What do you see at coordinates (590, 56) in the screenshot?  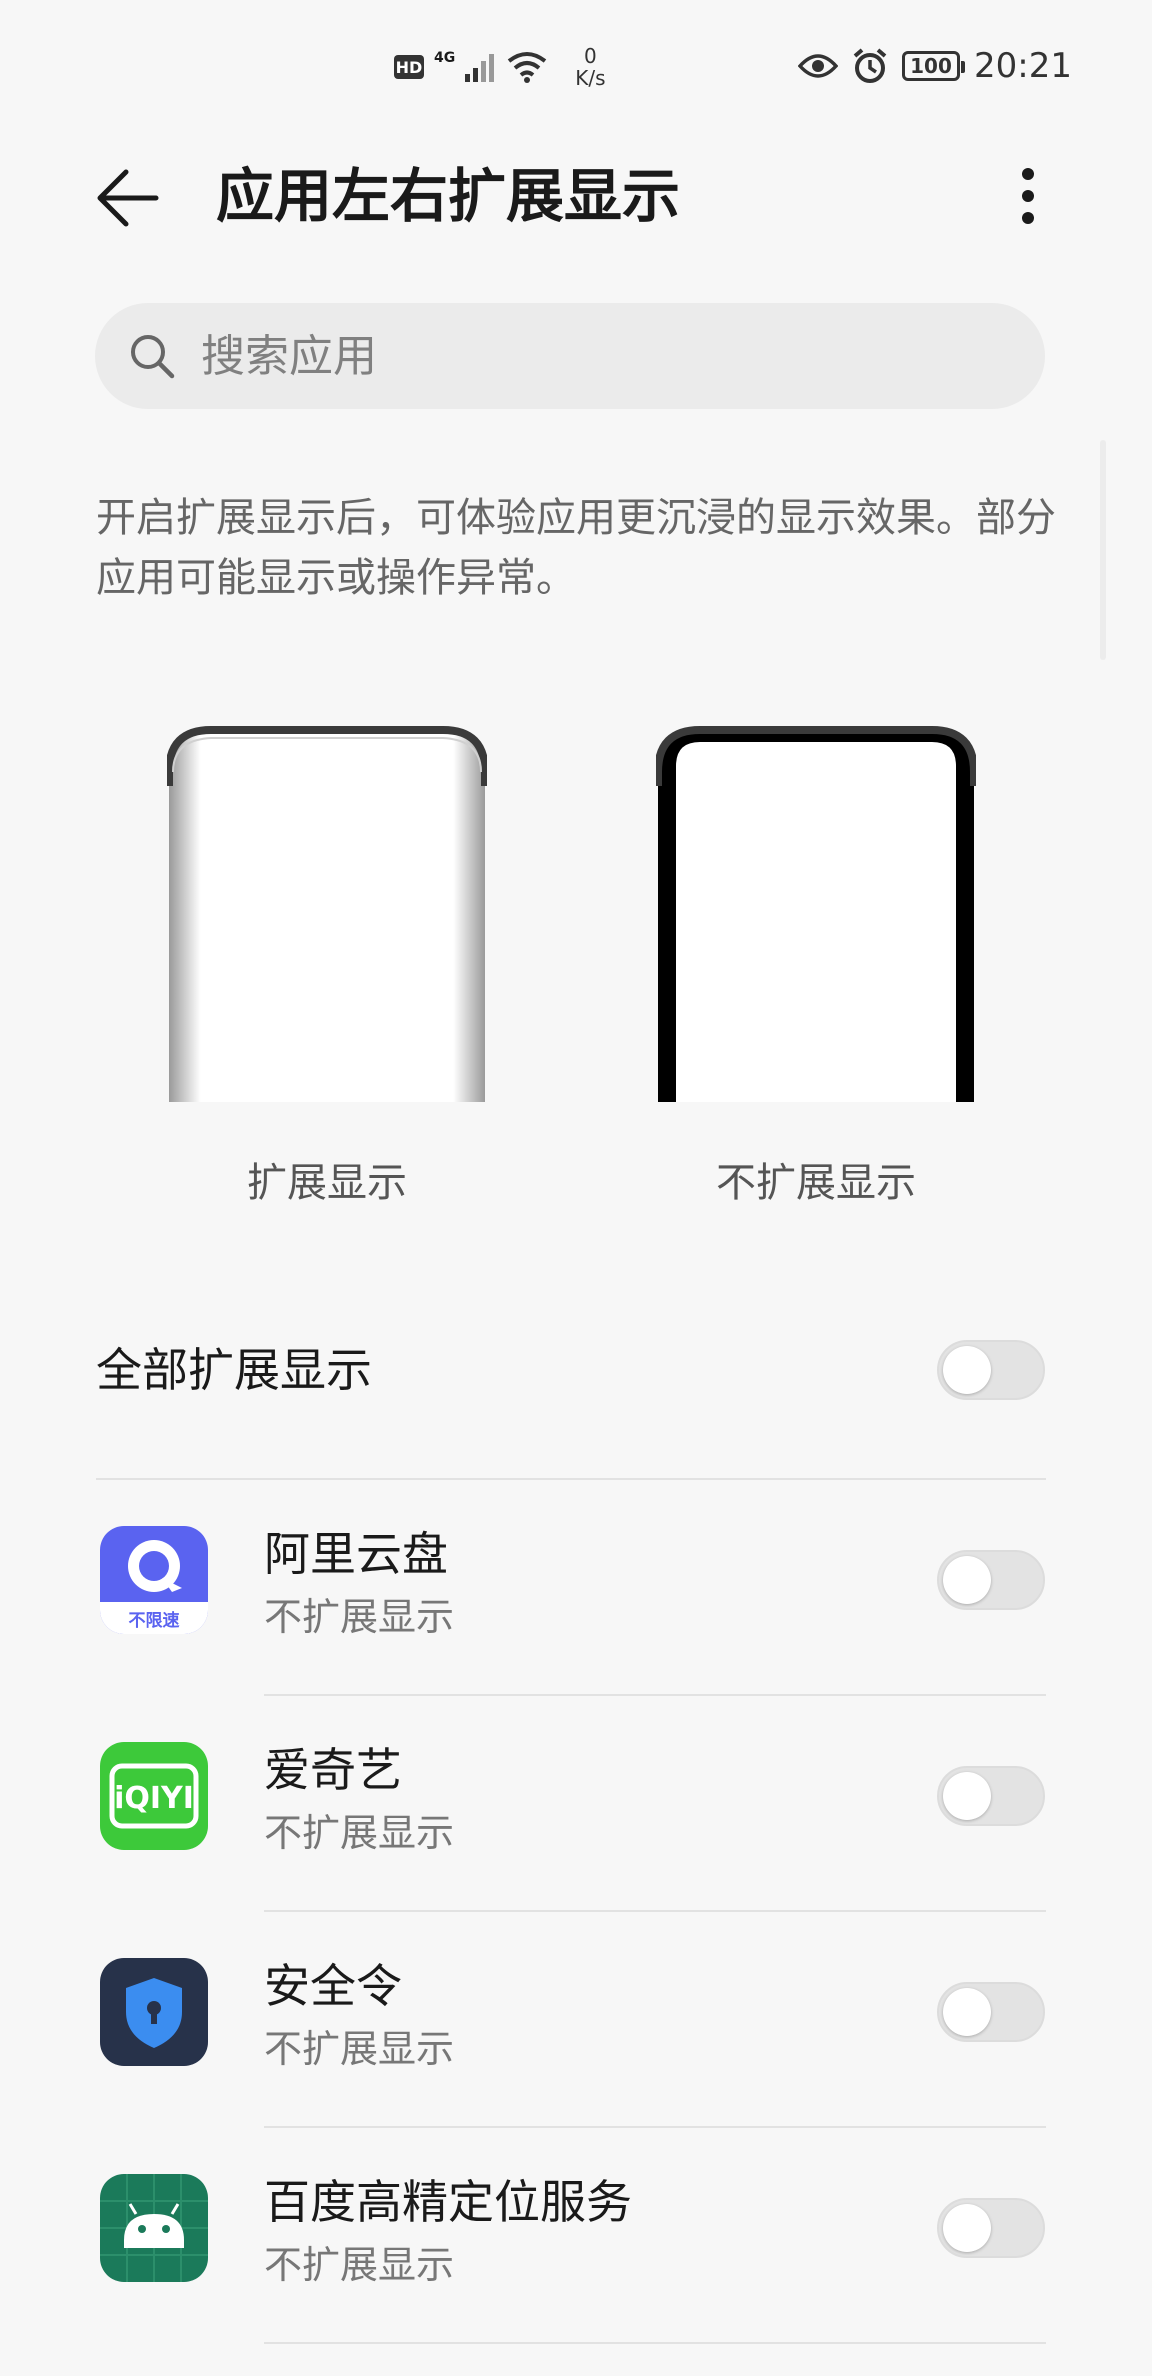 I see `speed-value: 0` at bounding box center [590, 56].